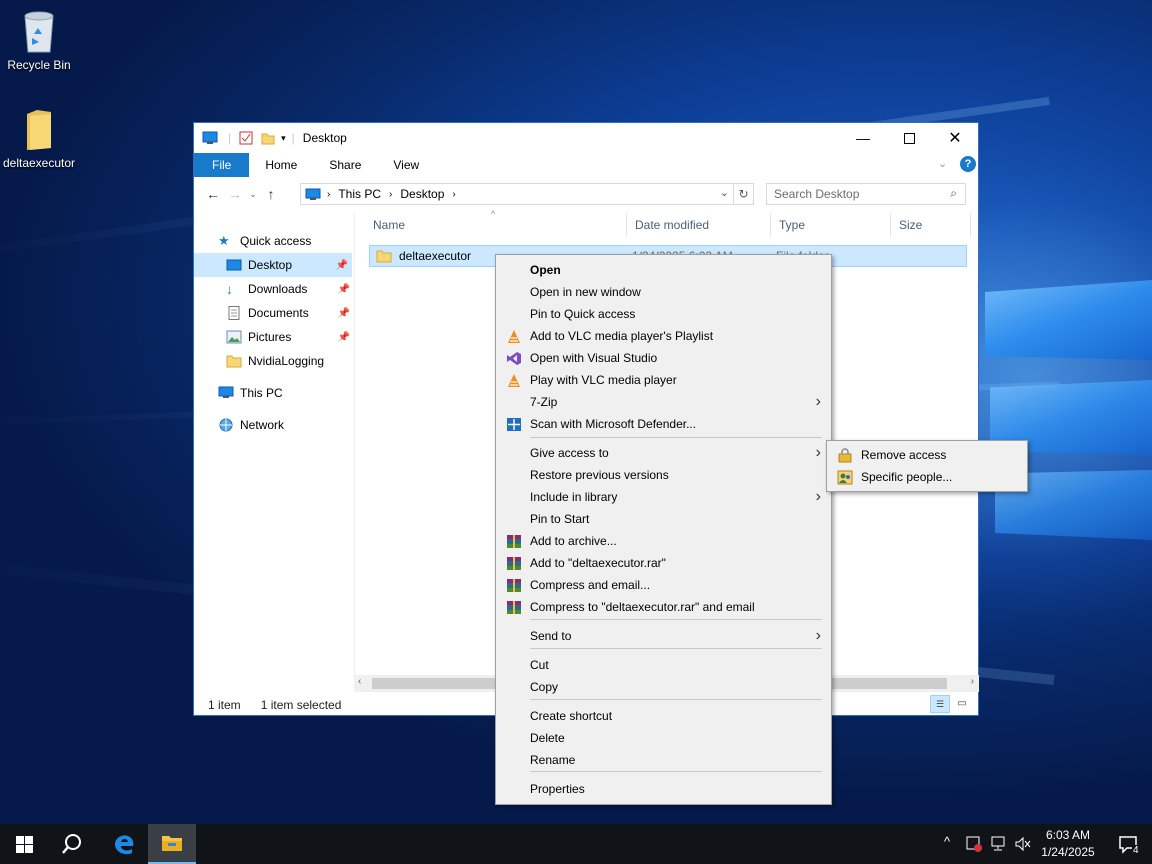 The image size is (1152, 864). I want to click on documents-icon, so click(234, 313).